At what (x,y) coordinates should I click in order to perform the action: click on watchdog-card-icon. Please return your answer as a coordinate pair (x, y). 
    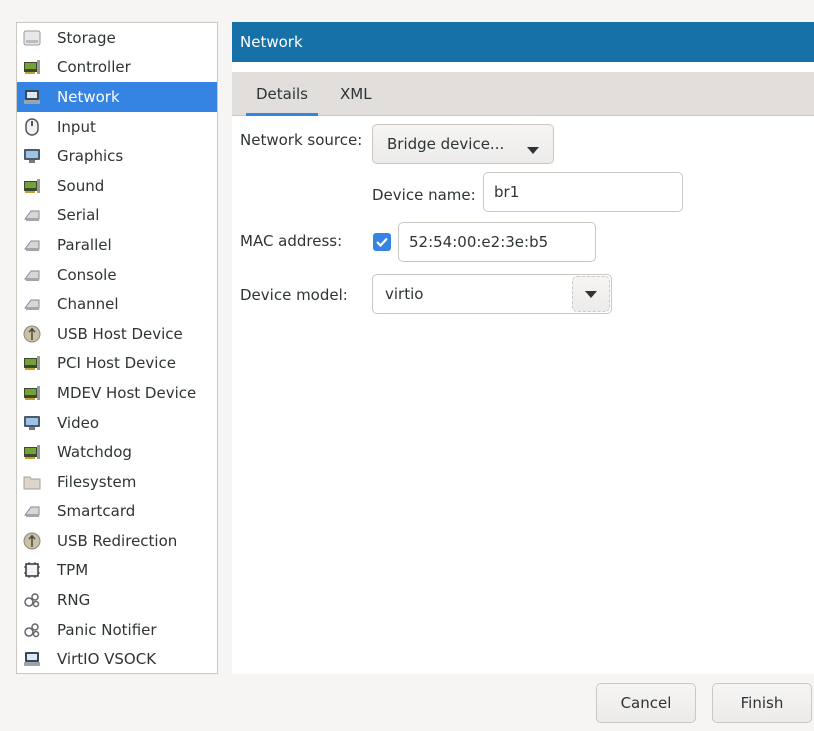
    Looking at the image, I should click on (32, 452).